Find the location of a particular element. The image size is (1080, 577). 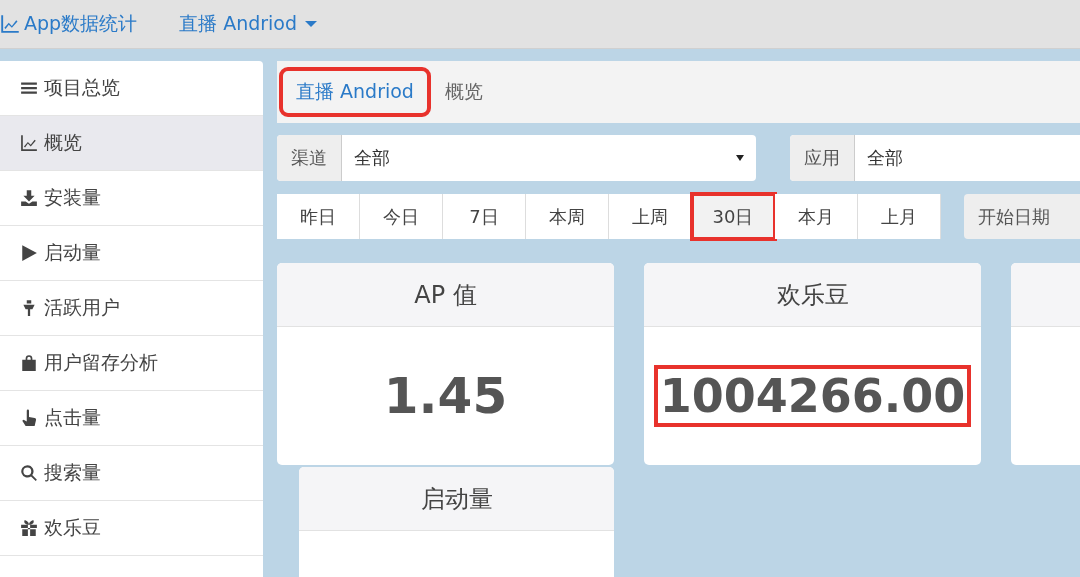

stat-value: 1.45 is located at coordinates (445, 396).